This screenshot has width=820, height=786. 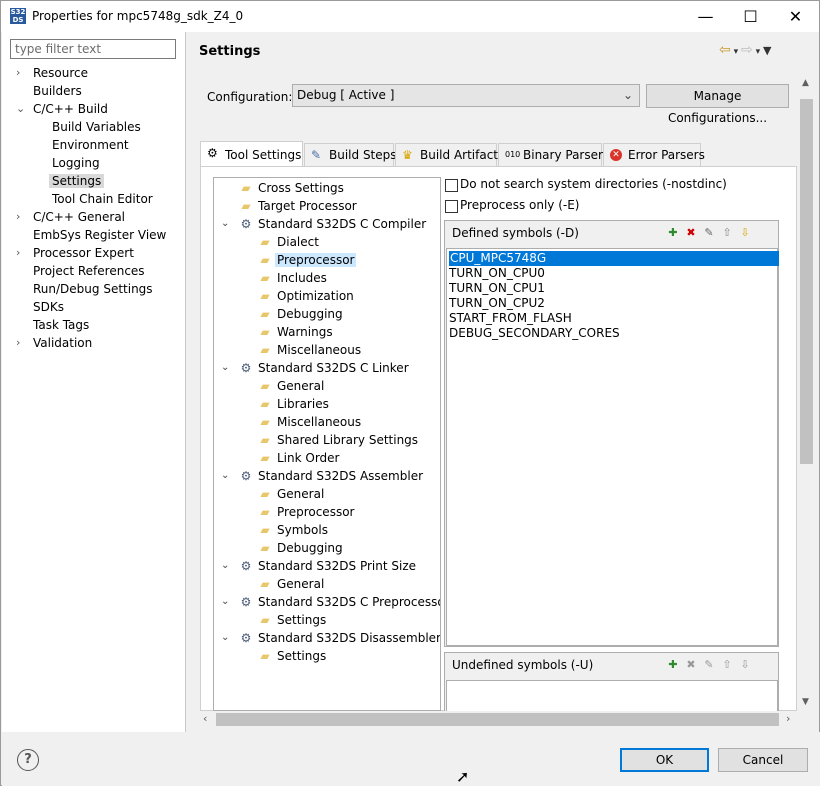 What do you see at coordinates (102, 199) in the screenshot?
I see `sidebar-item: Tool Chain Editor` at bounding box center [102, 199].